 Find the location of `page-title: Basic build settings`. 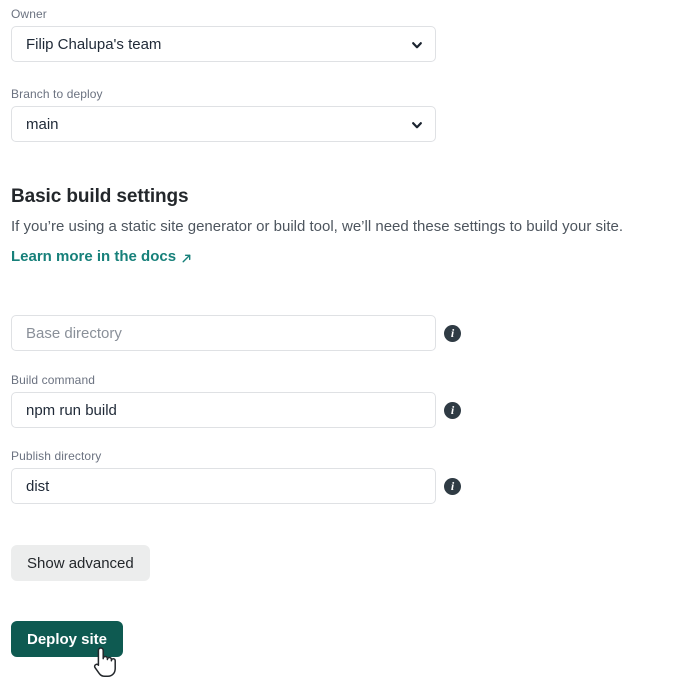

page-title: Basic build settings is located at coordinates (100, 196).